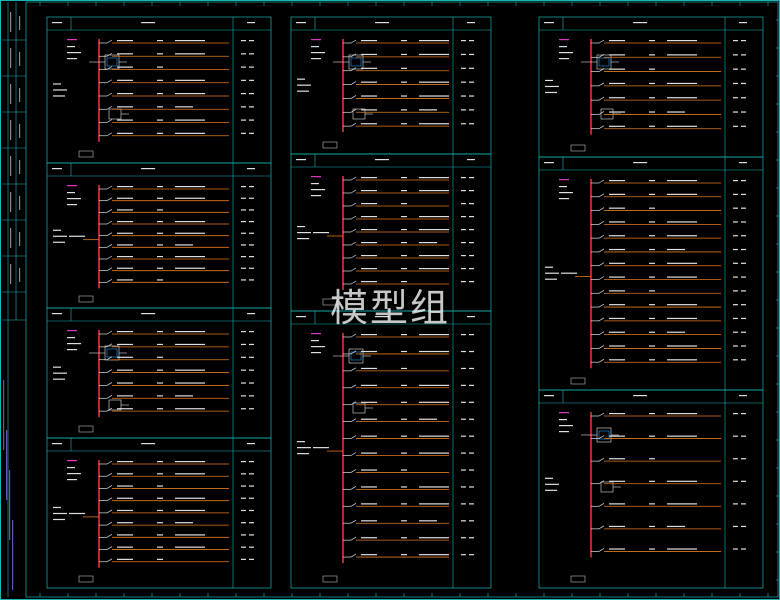 The height and width of the screenshot is (600, 780). I want to click on board-name-tag, so click(578, 381).